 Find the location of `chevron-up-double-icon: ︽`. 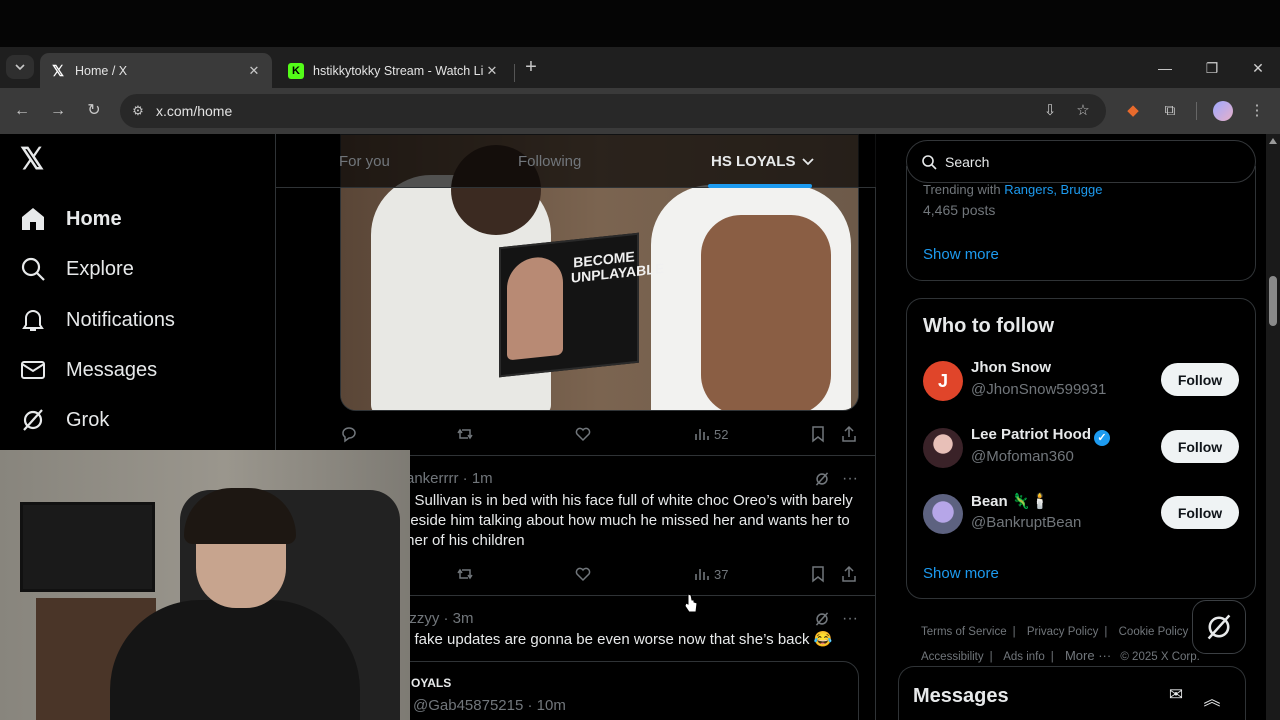

chevron-up-double-icon: ︽ is located at coordinates (1212, 697).